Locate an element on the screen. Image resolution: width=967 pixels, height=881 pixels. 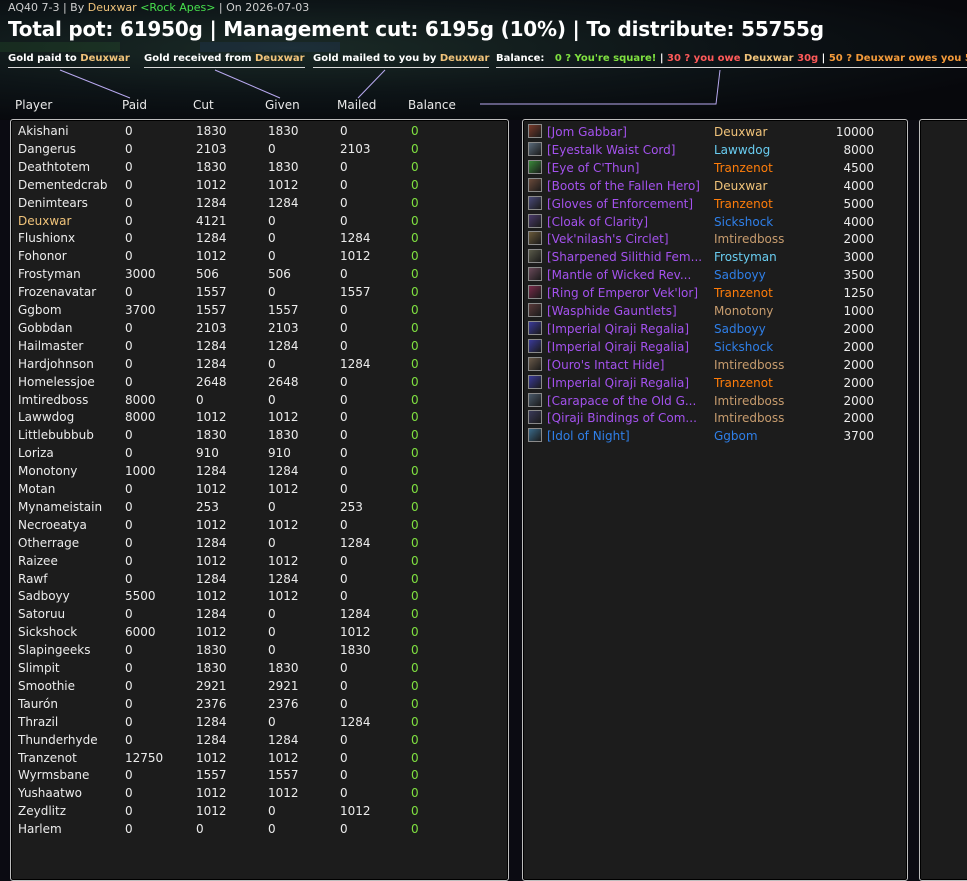
player-row: Mynameistain 0 253 0 253 0 is located at coordinates (258, 508).